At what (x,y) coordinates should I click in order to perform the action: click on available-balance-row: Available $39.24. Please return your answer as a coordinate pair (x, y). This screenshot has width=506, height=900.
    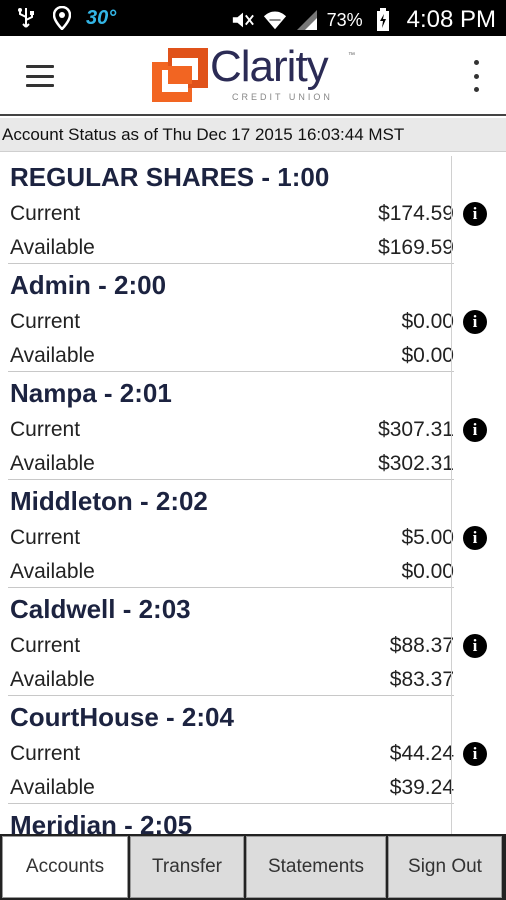
    Looking at the image, I should click on (232, 788).